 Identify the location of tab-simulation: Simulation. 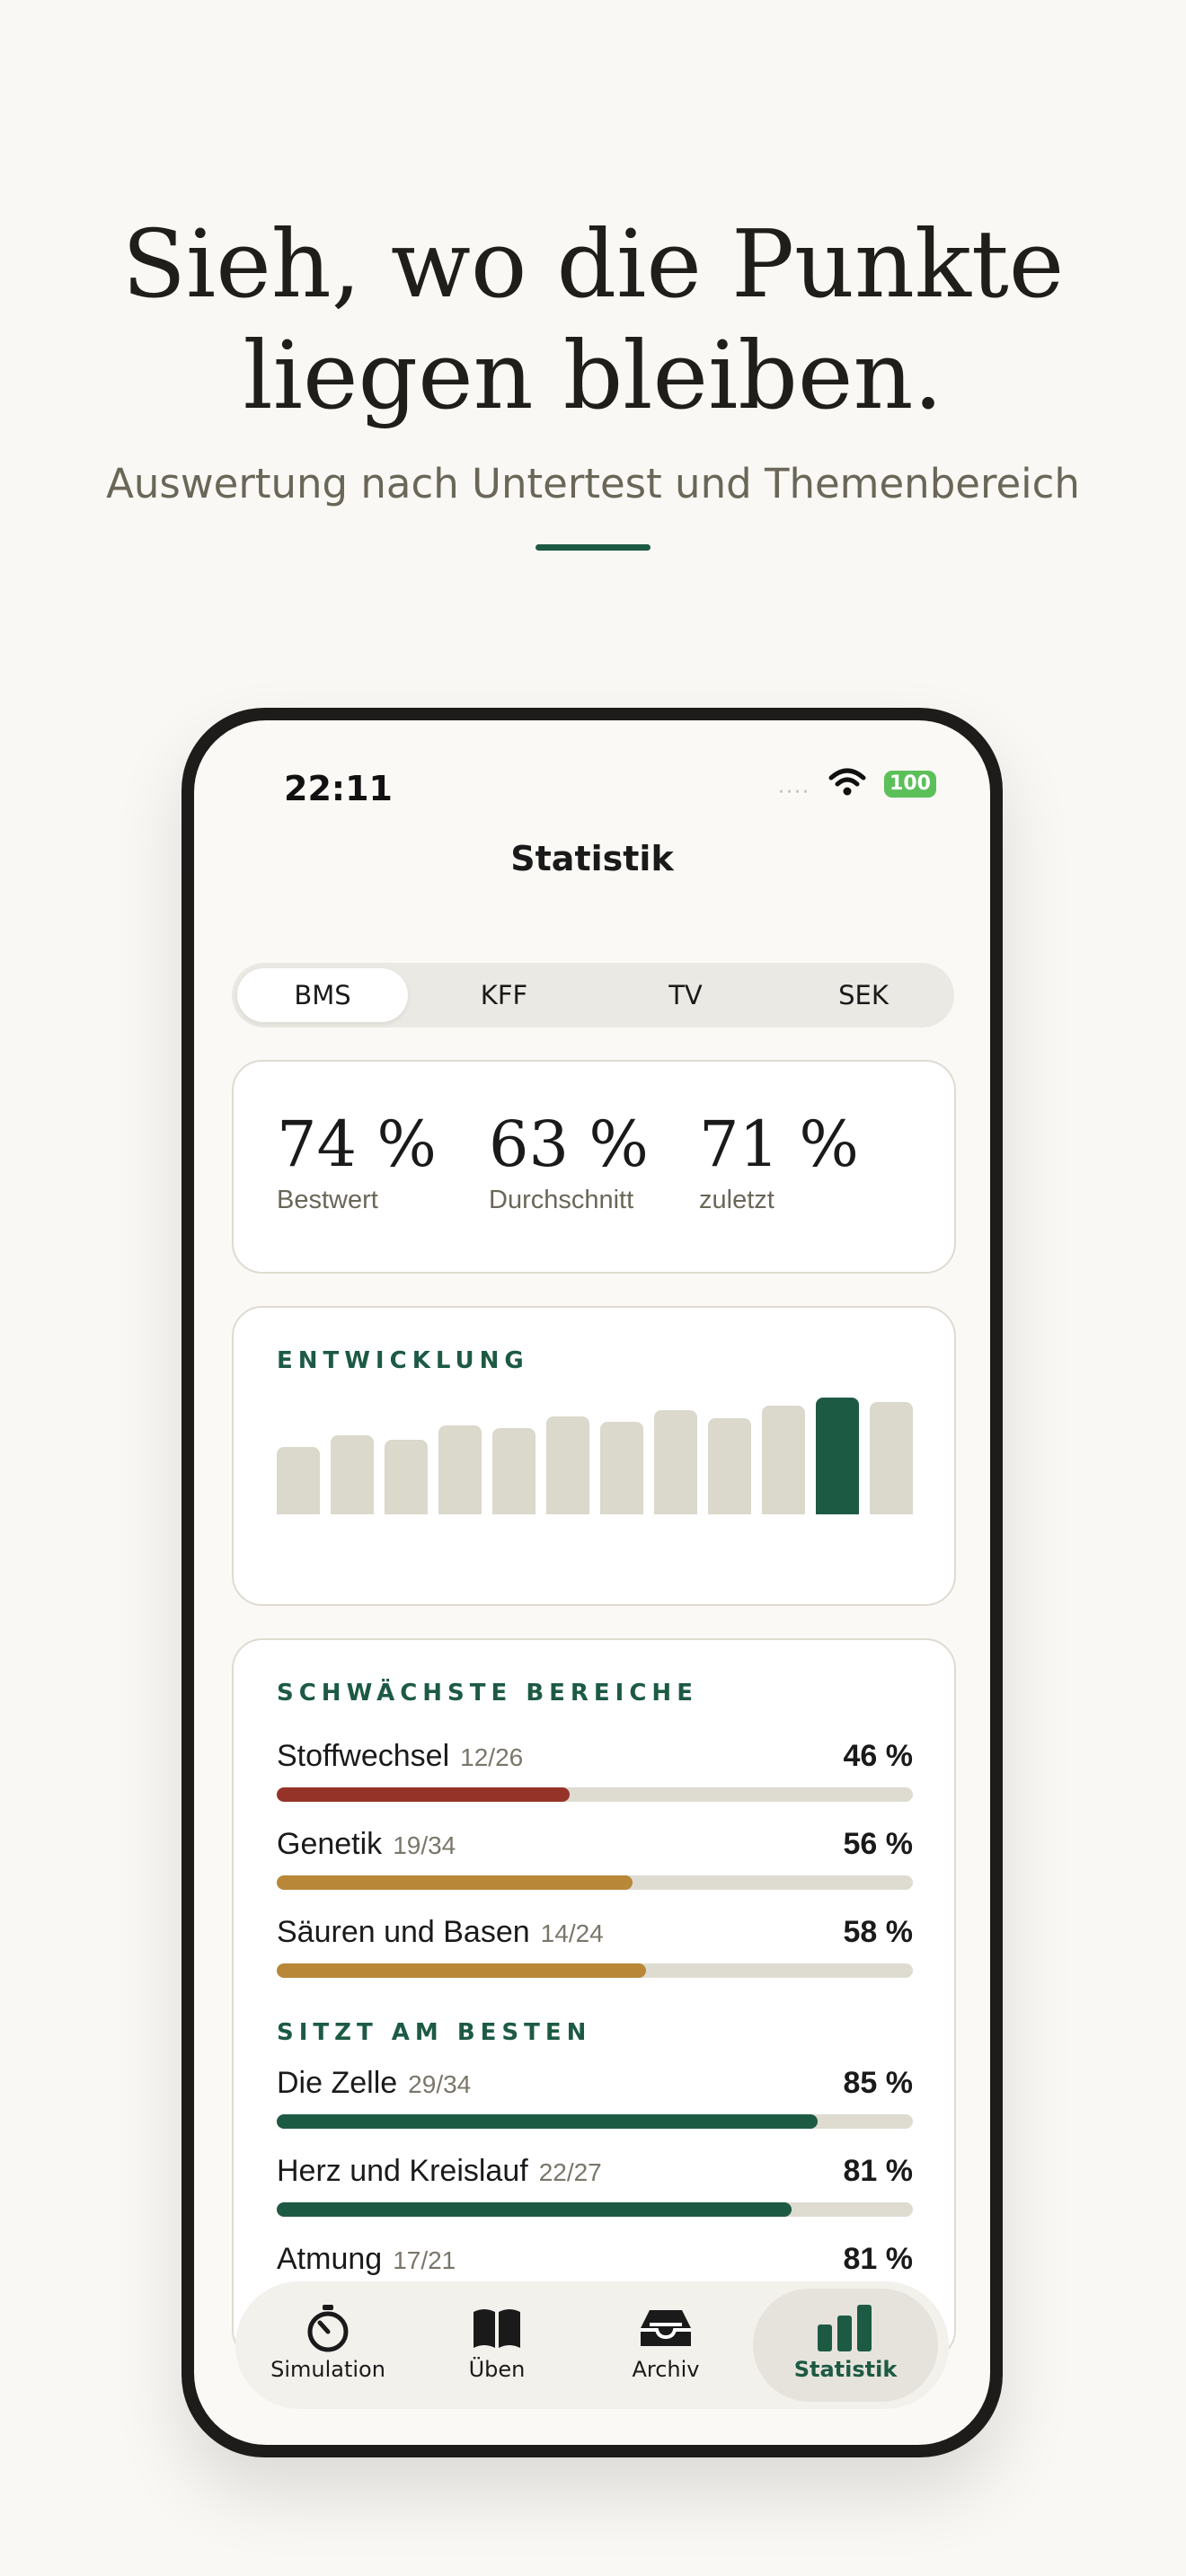
(328, 2345).